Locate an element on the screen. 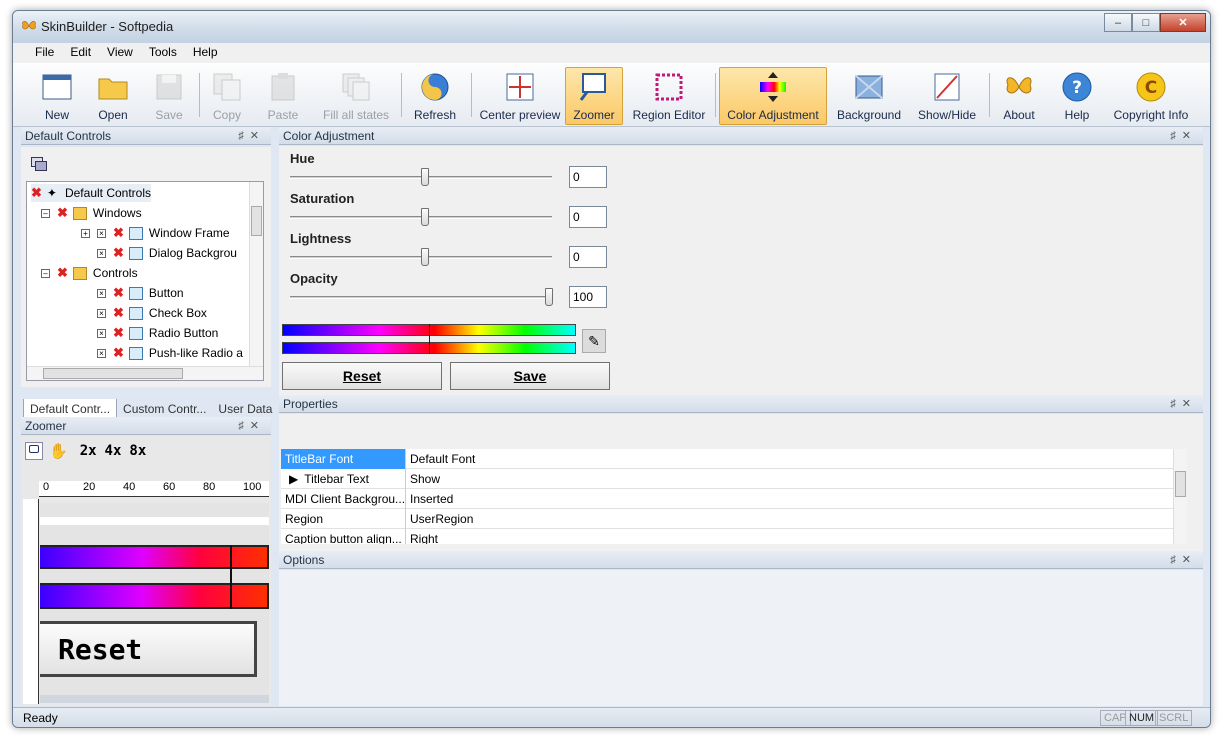  tree-toolbar-icon is located at coordinates (40, 165).